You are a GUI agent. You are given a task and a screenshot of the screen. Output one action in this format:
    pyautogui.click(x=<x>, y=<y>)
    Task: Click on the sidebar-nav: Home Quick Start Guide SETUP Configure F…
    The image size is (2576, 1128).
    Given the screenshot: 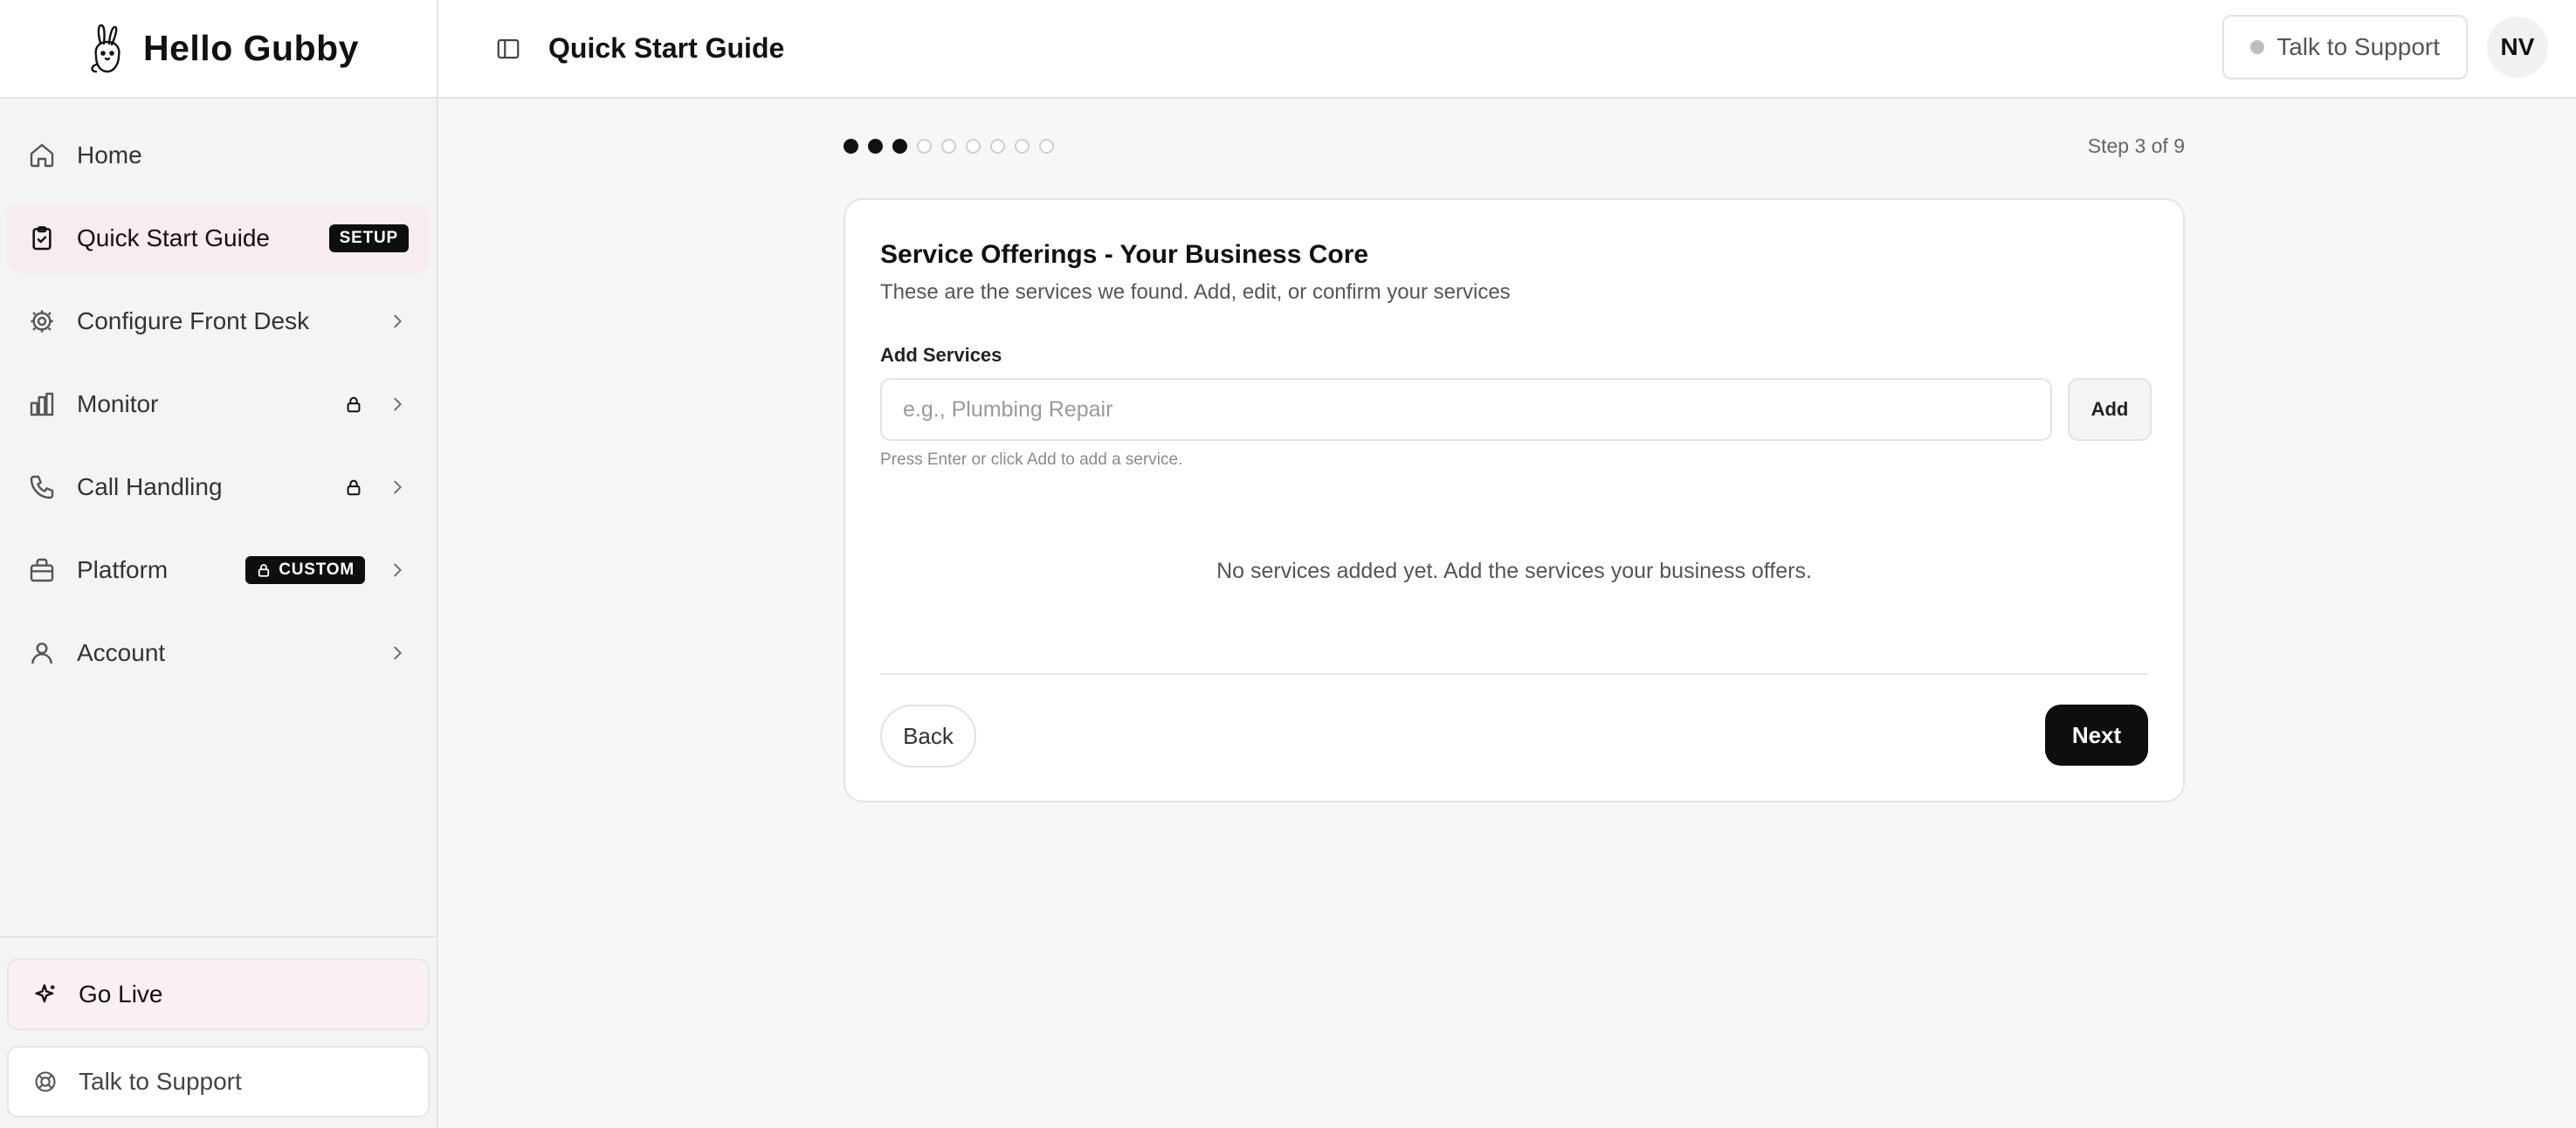 What is the action you would take?
    pyautogui.click(x=218, y=393)
    